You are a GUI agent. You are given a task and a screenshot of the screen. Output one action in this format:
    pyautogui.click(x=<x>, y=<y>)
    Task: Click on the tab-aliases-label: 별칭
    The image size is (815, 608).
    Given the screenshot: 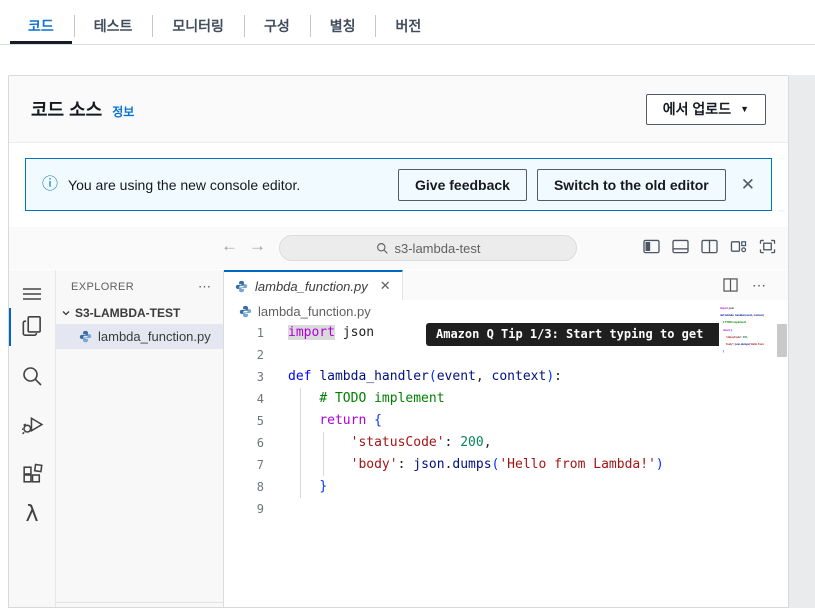 What is the action you would take?
    pyautogui.click(x=342, y=26)
    